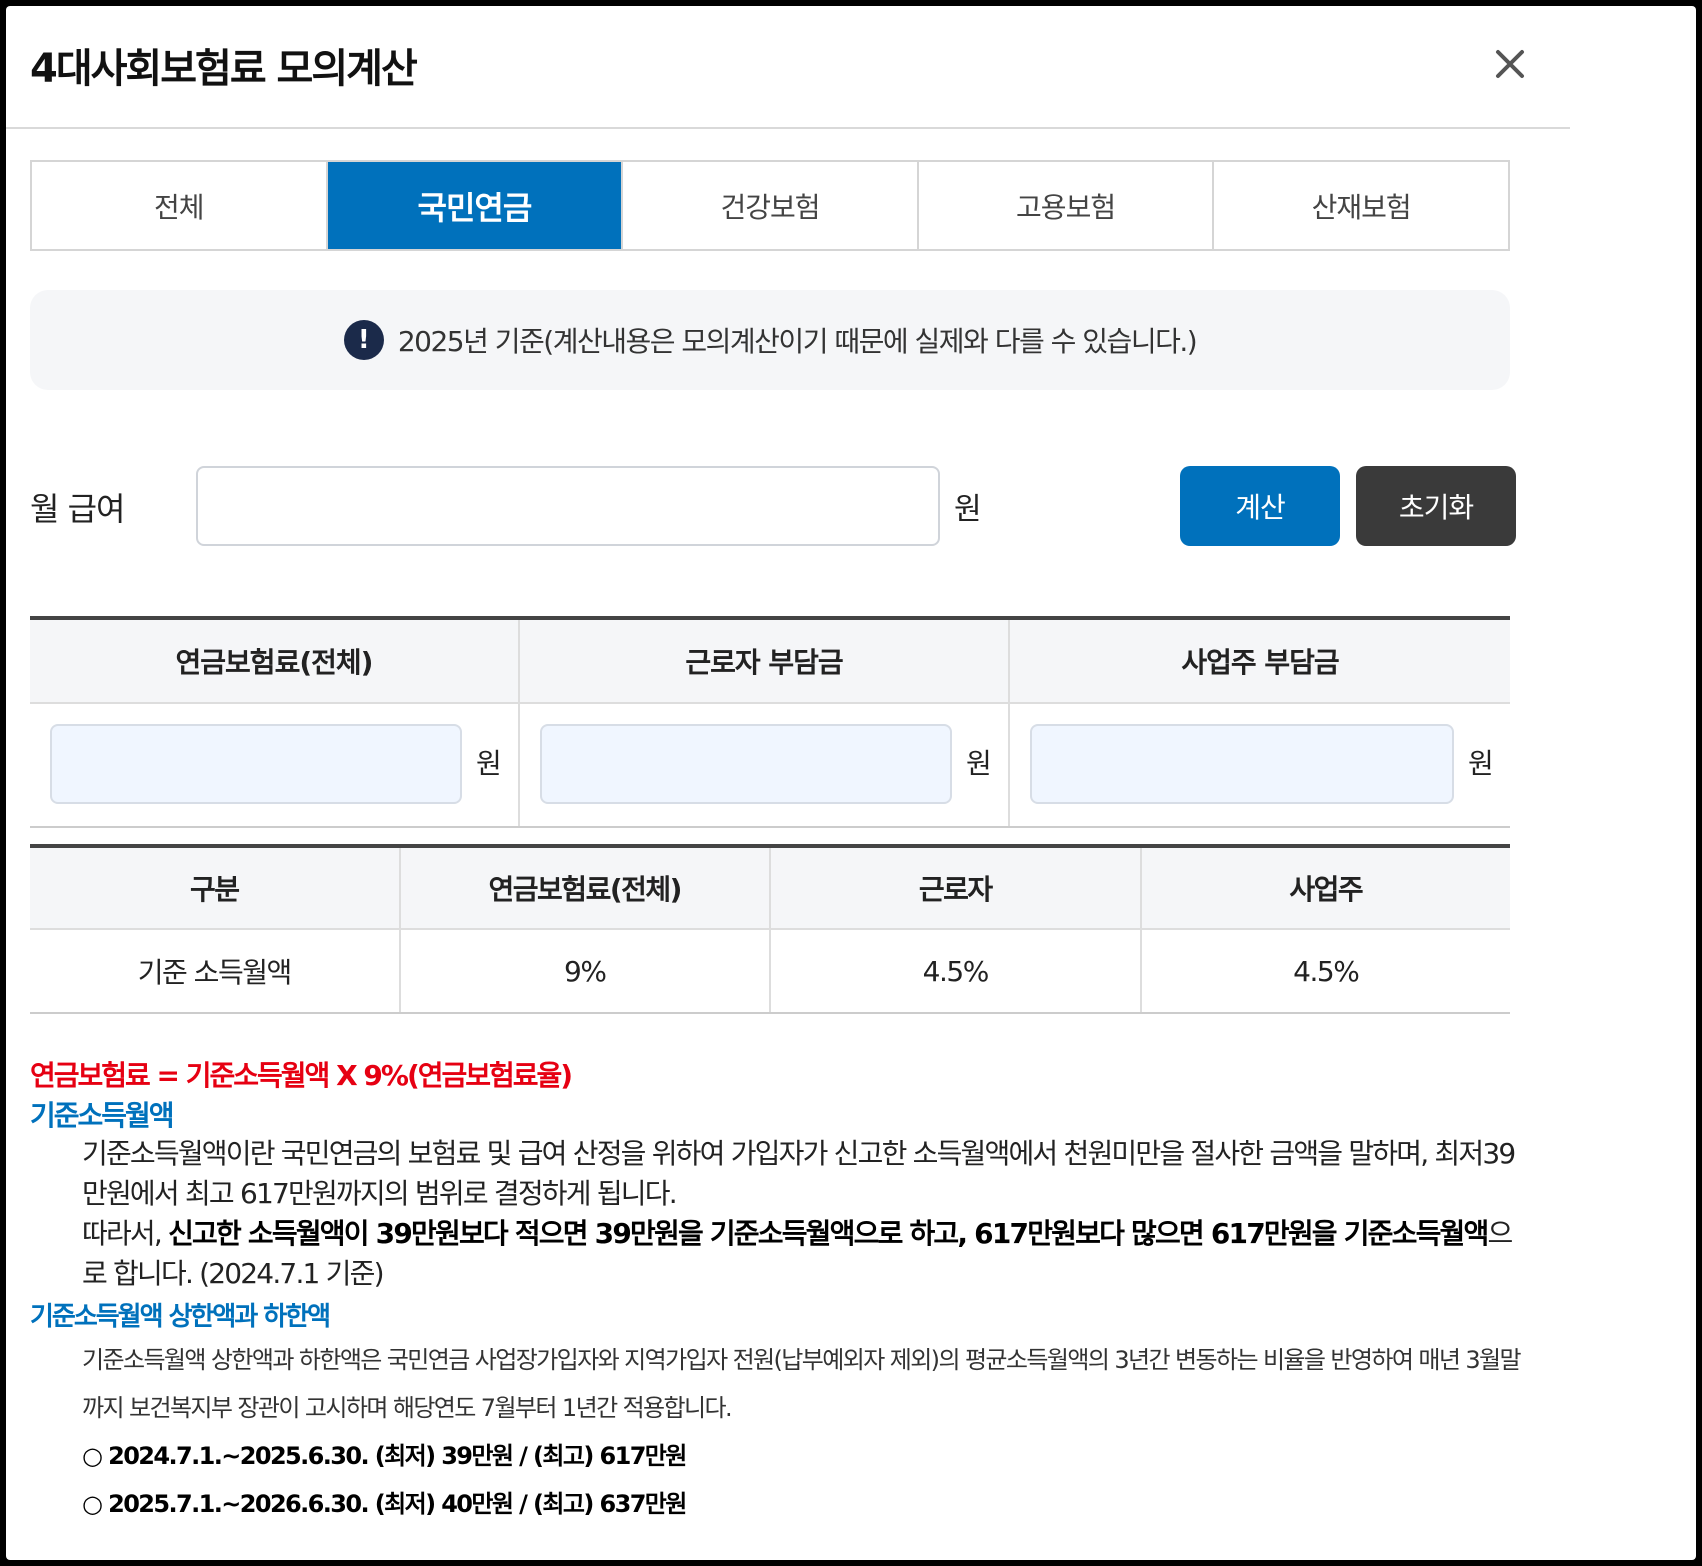 This screenshot has width=1702, height=1566. I want to click on rate-cell-total: 9%, so click(586, 971).